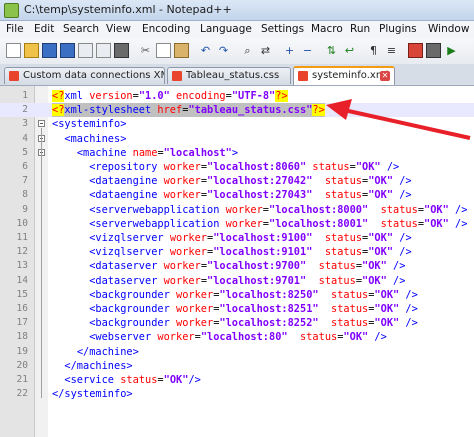 Image resolution: width=474 pixels, height=437 pixels. What do you see at coordinates (128, 9) in the screenshot?
I see `window-title: C:\temp\systeminfo.xml - Notepad++` at bounding box center [128, 9].